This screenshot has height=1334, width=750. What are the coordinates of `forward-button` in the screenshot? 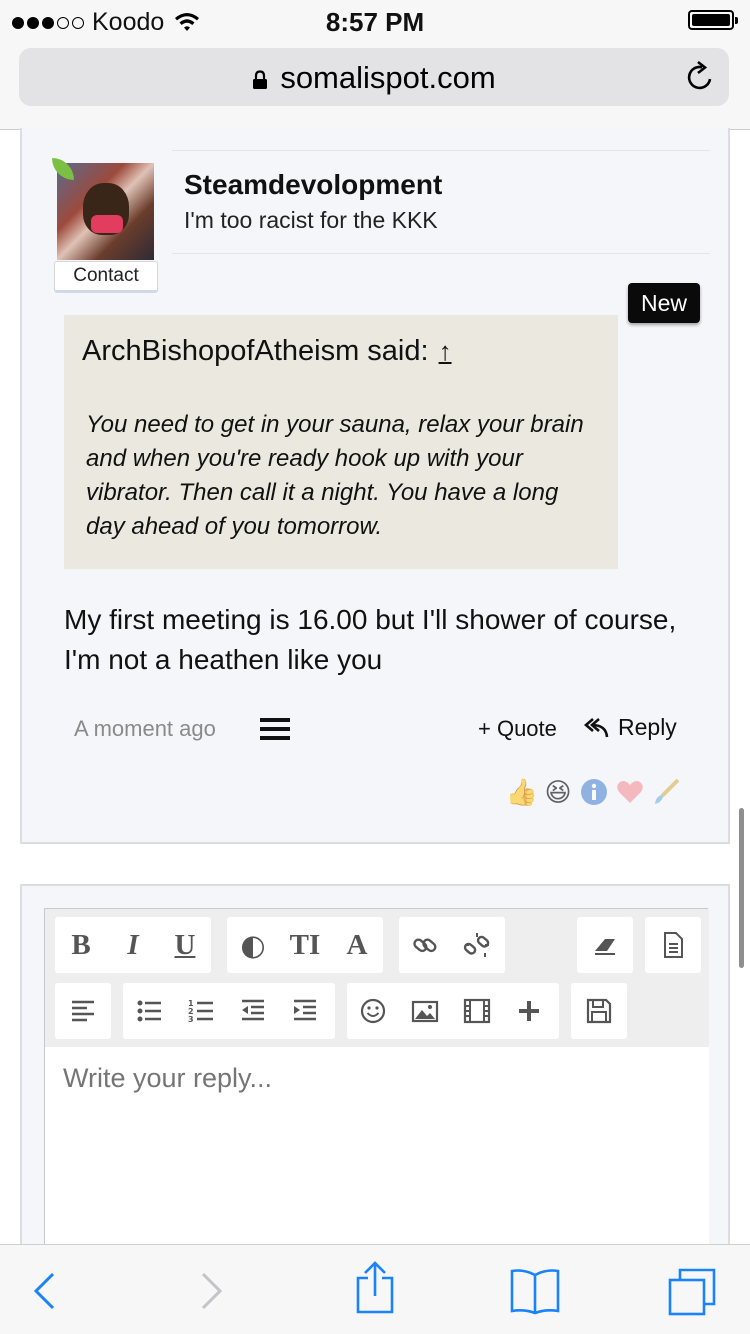 It's located at (212, 1291).